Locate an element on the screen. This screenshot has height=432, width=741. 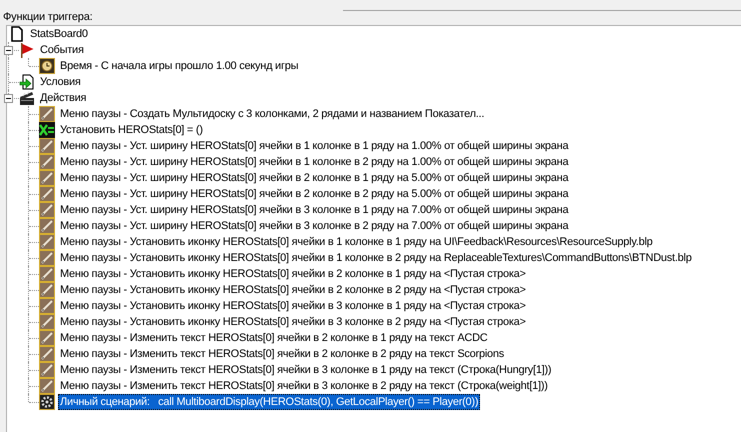
tree-item: Личный сценарий: call MultiboardDisplay(HEROStats(0), GetLocalPlayer() == Player(0)) is located at coordinates (269, 402).